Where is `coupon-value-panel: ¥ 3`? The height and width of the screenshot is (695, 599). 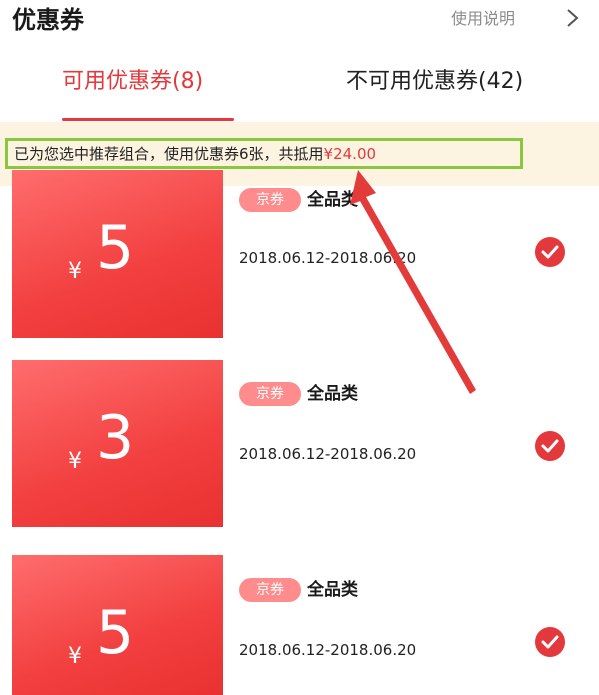 coupon-value-panel: ¥ 3 is located at coordinates (117, 443).